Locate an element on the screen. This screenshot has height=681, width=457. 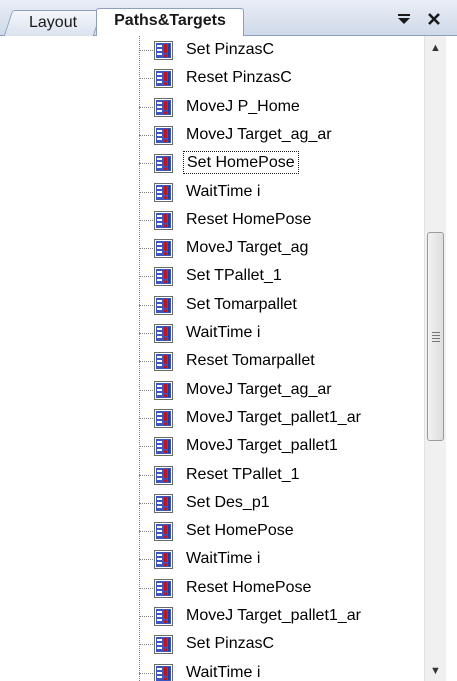
tree-item-label: MoveJ Target_ag is located at coordinates (247, 248).